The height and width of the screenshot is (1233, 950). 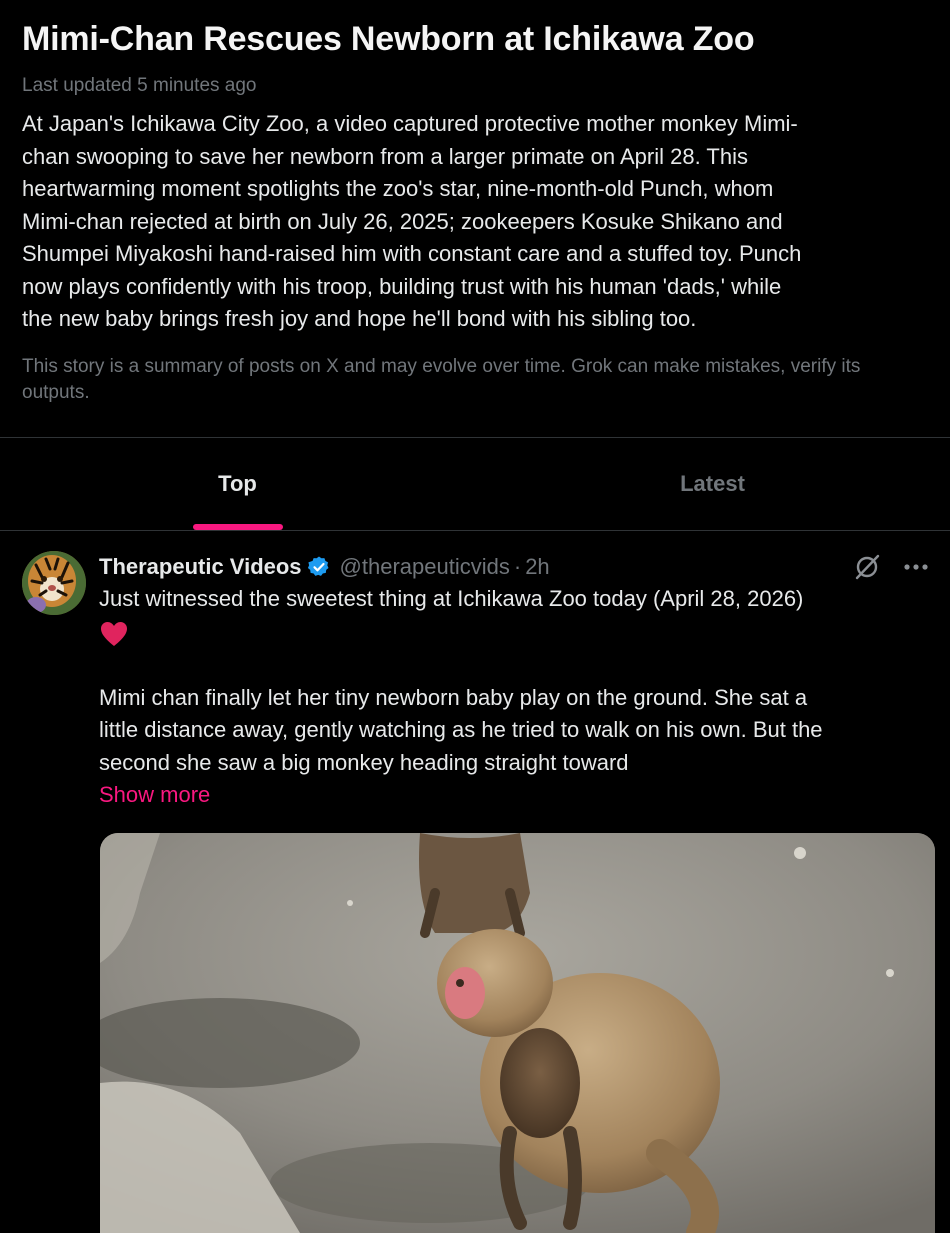 I want to click on author-handle: @therapeuticvids, so click(x=425, y=567).